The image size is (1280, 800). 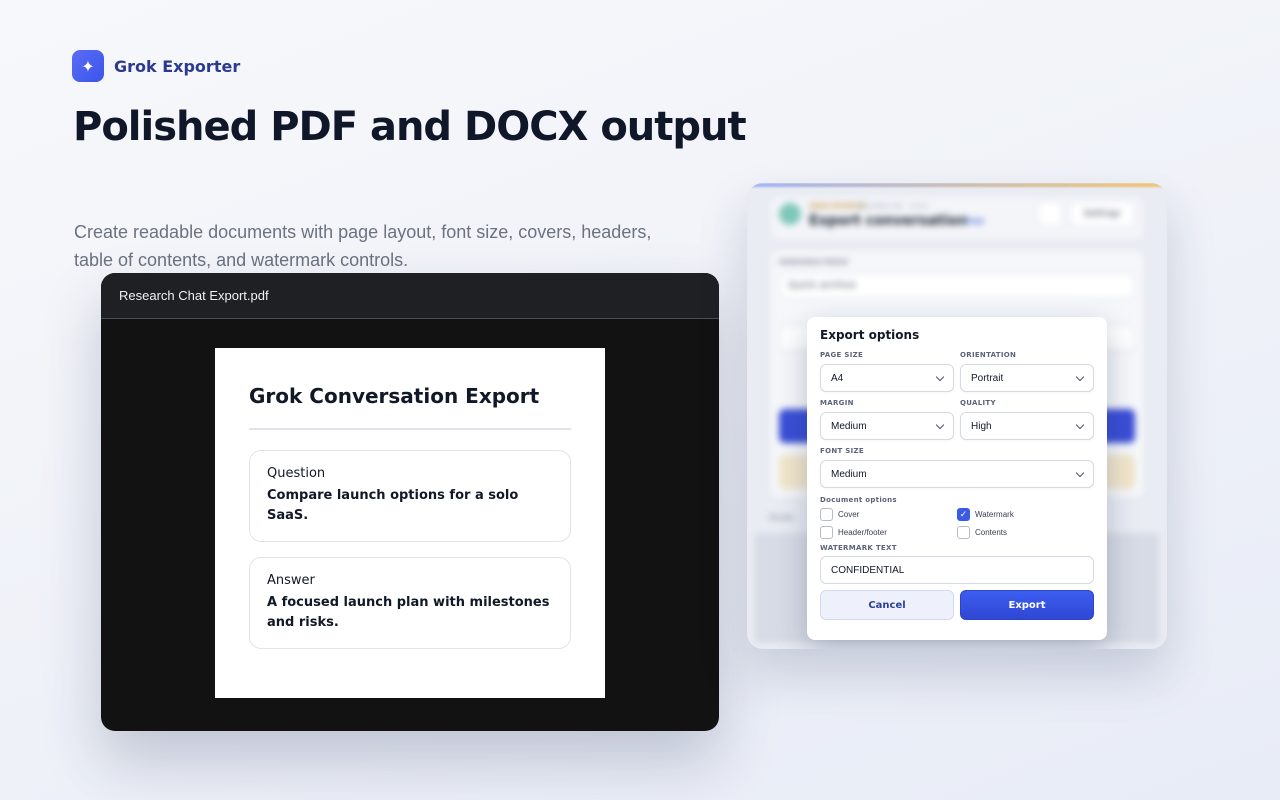 What do you see at coordinates (862, 532) in the screenshot?
I see `header-footer-label: Header/footer` at bounding box center [862, 532].